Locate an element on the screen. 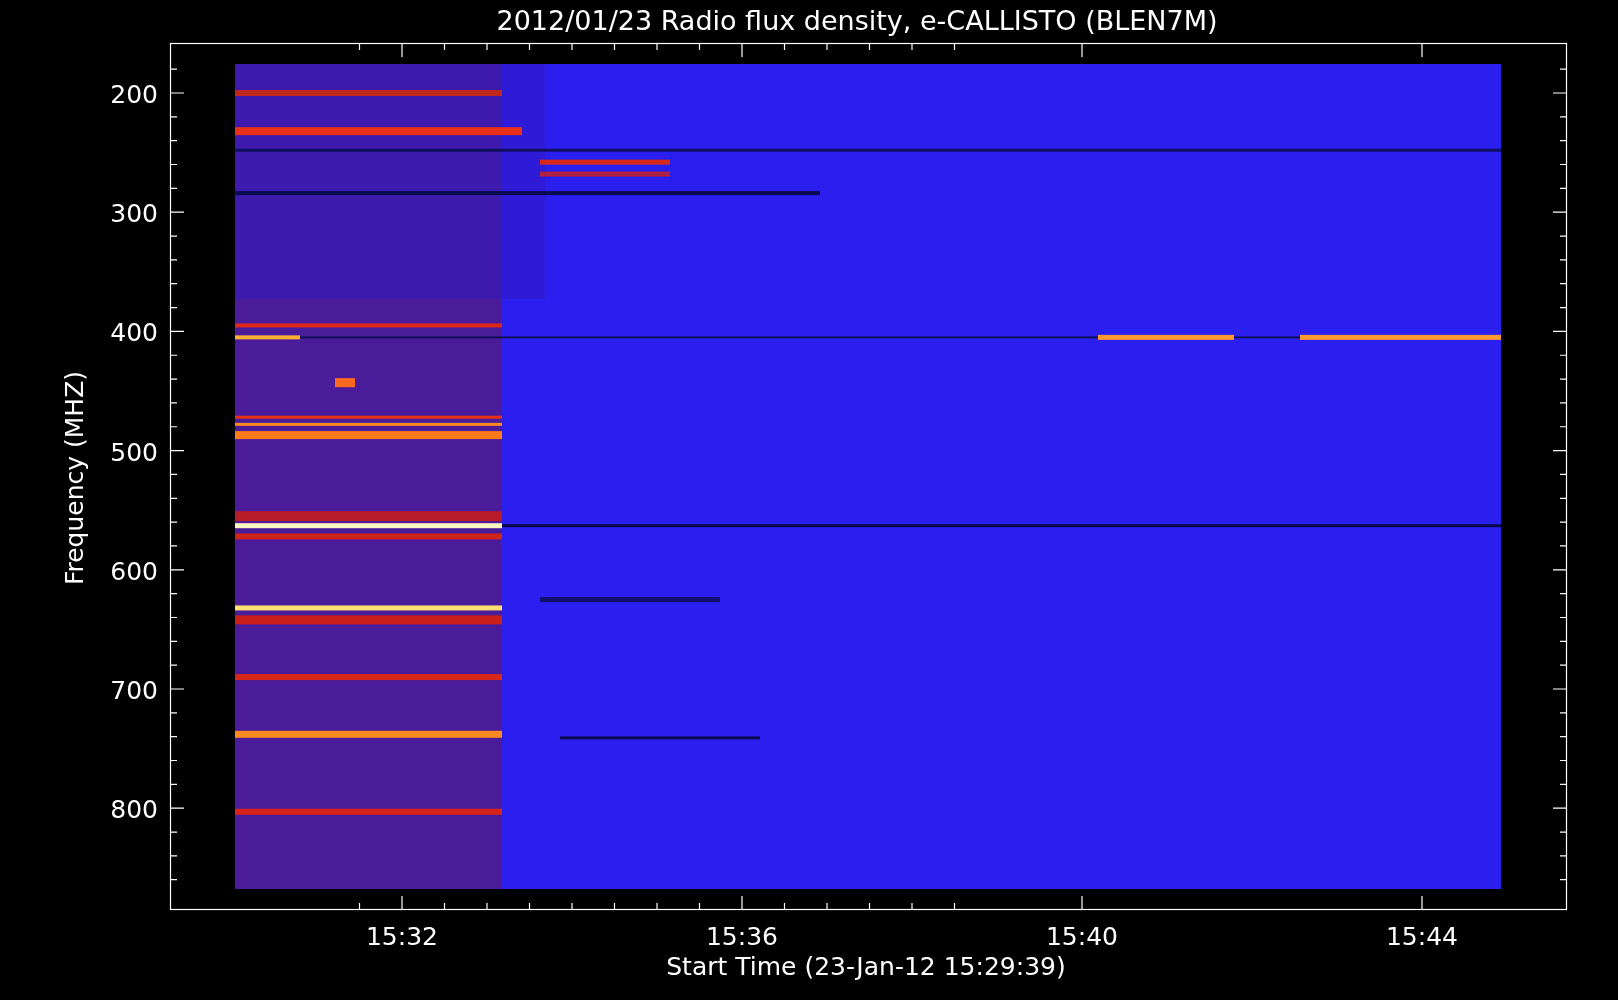  tick-label: 15:32 is located at coordinates (402, 936).